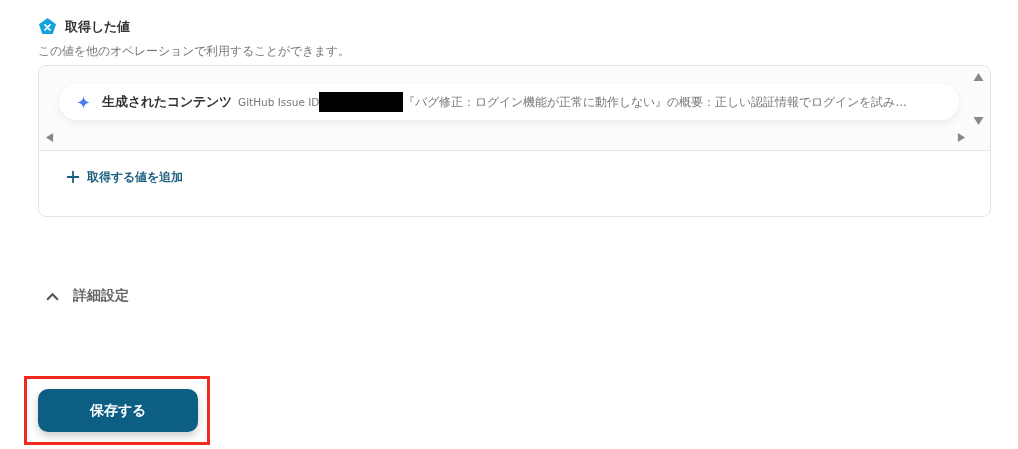  I want to click on details-toggle: 詳細設定, so click(87, 296).